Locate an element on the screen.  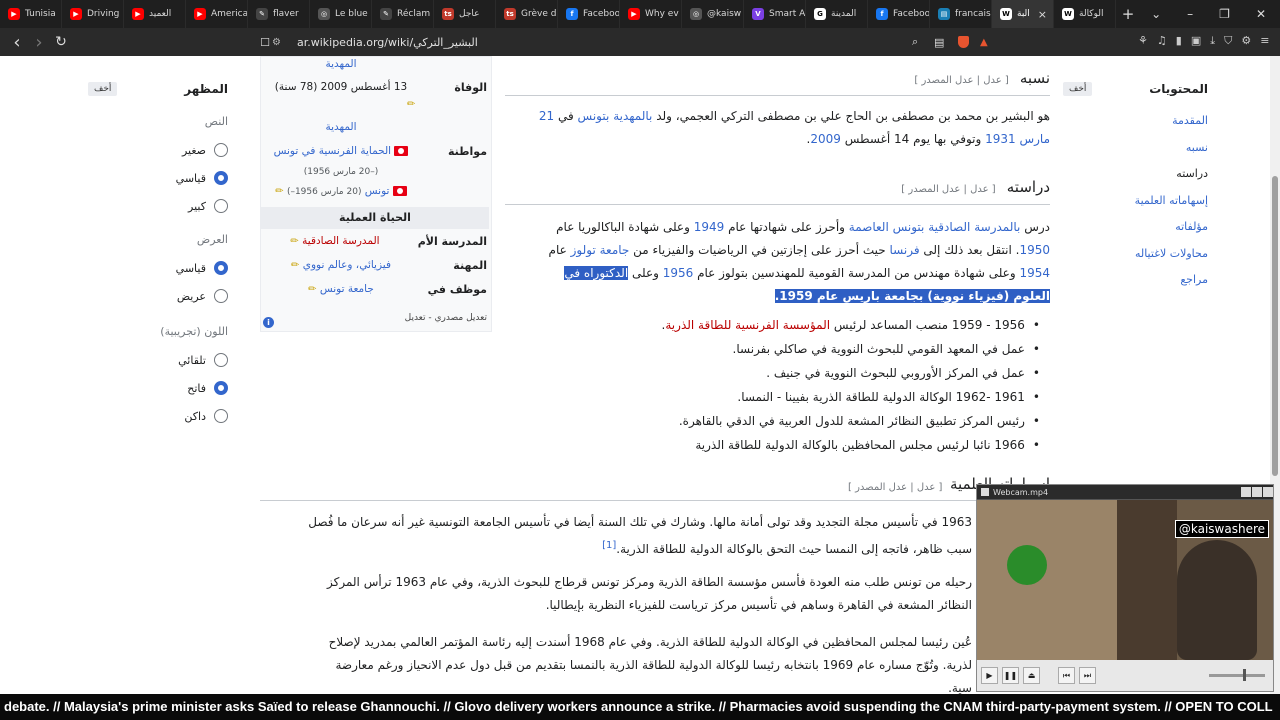
settings-icon: ⚙ is located at coordinates (1246, 41).